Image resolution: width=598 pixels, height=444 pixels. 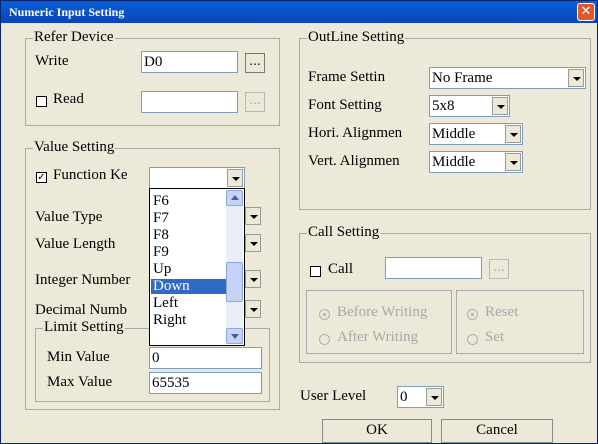 What do you see at coordinates (520, 322) in the screenshot?
I see `reset-set-group` at bounding box center [520, 322].